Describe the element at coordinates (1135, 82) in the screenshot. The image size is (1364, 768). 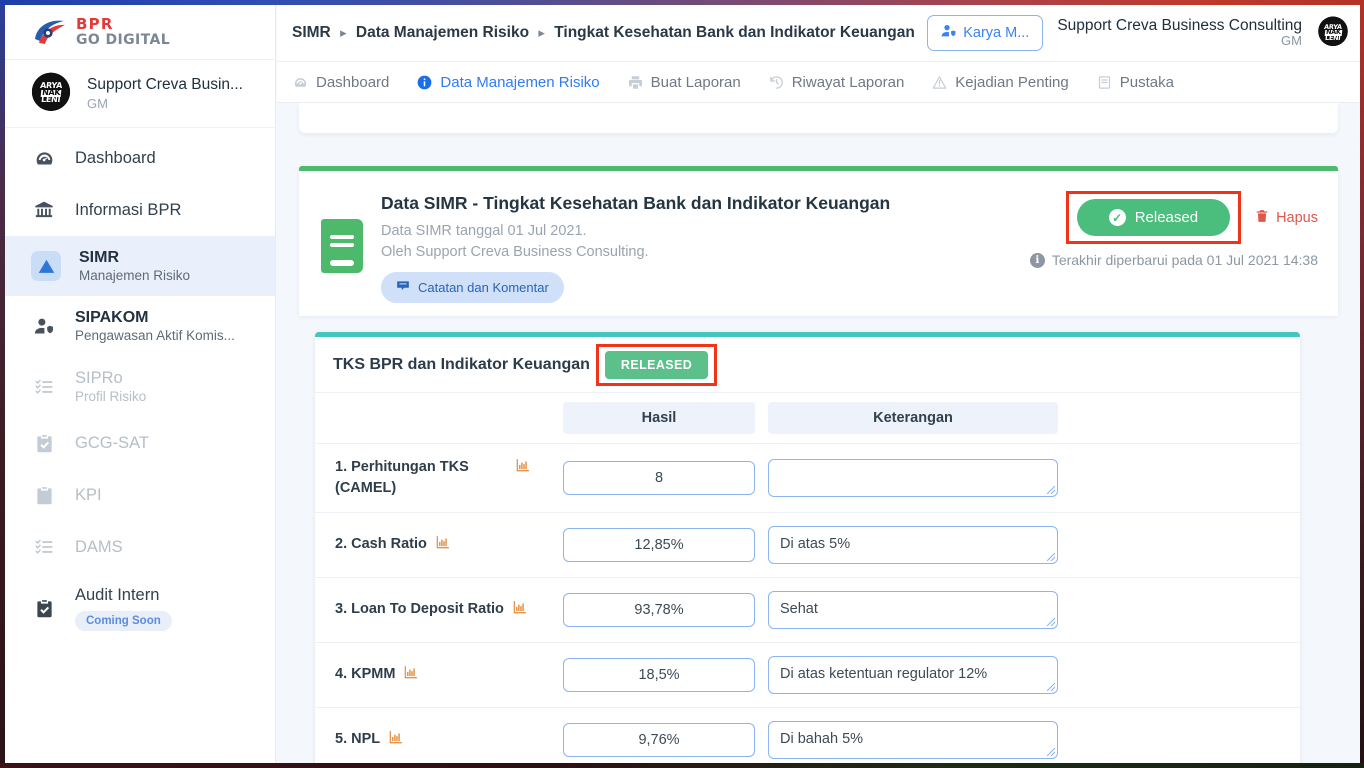
I see `tab-pustaka: Pustaka` at that location.